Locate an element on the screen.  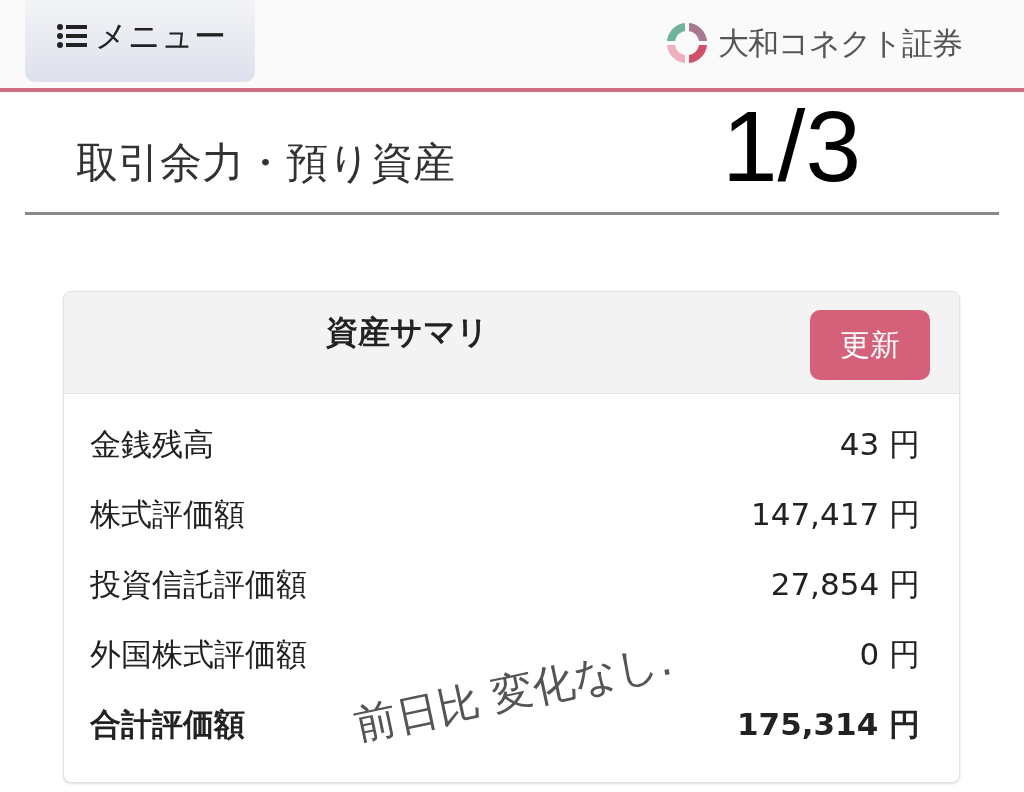
row-label: 株式評価額 is located at coordinates (167, 514).